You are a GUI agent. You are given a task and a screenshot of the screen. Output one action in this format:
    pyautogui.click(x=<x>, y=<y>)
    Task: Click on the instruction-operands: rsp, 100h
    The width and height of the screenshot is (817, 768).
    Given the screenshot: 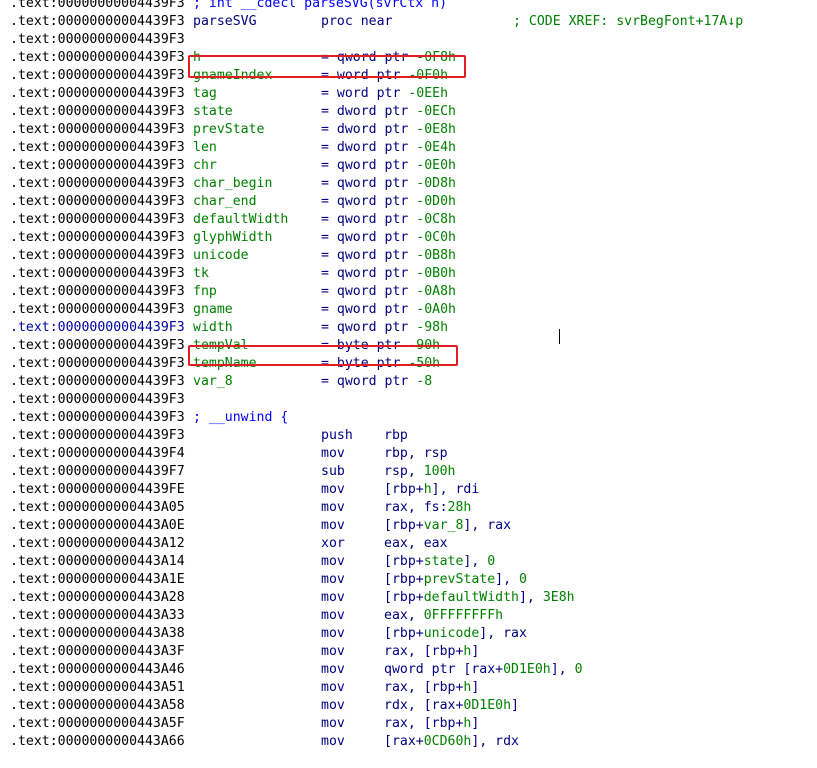 What is the action you would take?
    pyautogui.click(x=419, y=472)
    